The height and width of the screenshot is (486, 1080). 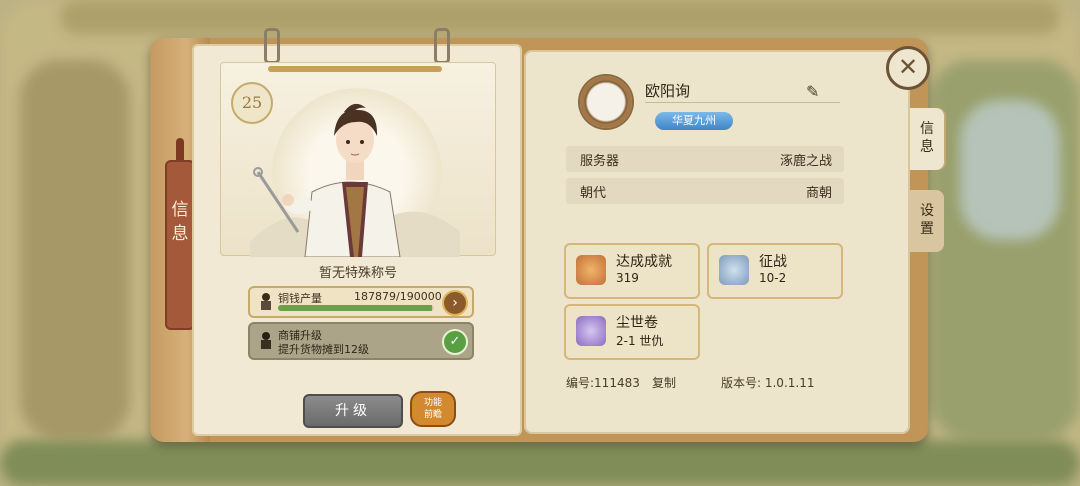 What do you see at coordinates (442, 46) in the screenshot?
I see `binder-ring-right` at bounding box center [442, 46].